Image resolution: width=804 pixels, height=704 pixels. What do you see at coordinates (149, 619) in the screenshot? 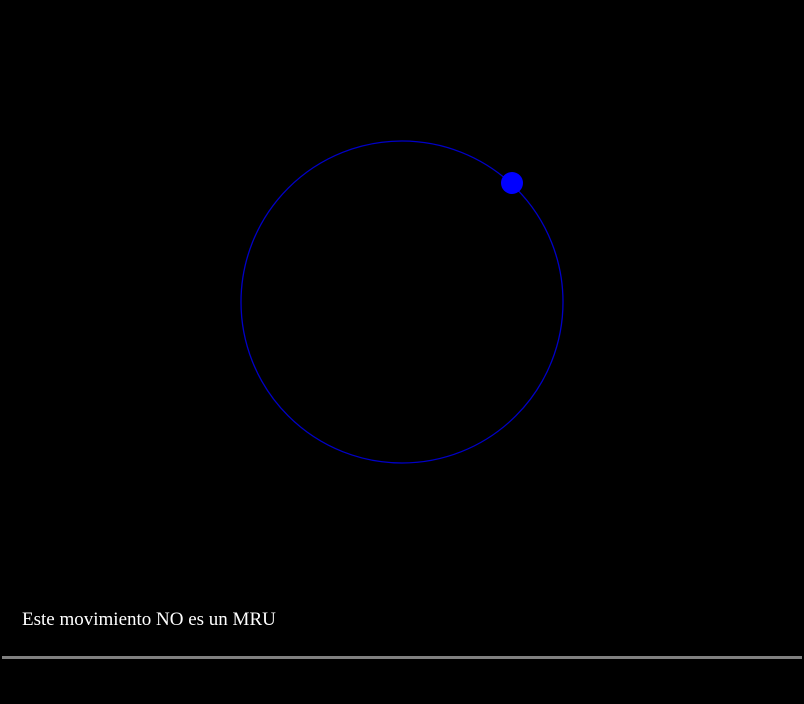
I see `motion-caption: Este movimiento NO es un MRU` at bounding box center [149, 619].